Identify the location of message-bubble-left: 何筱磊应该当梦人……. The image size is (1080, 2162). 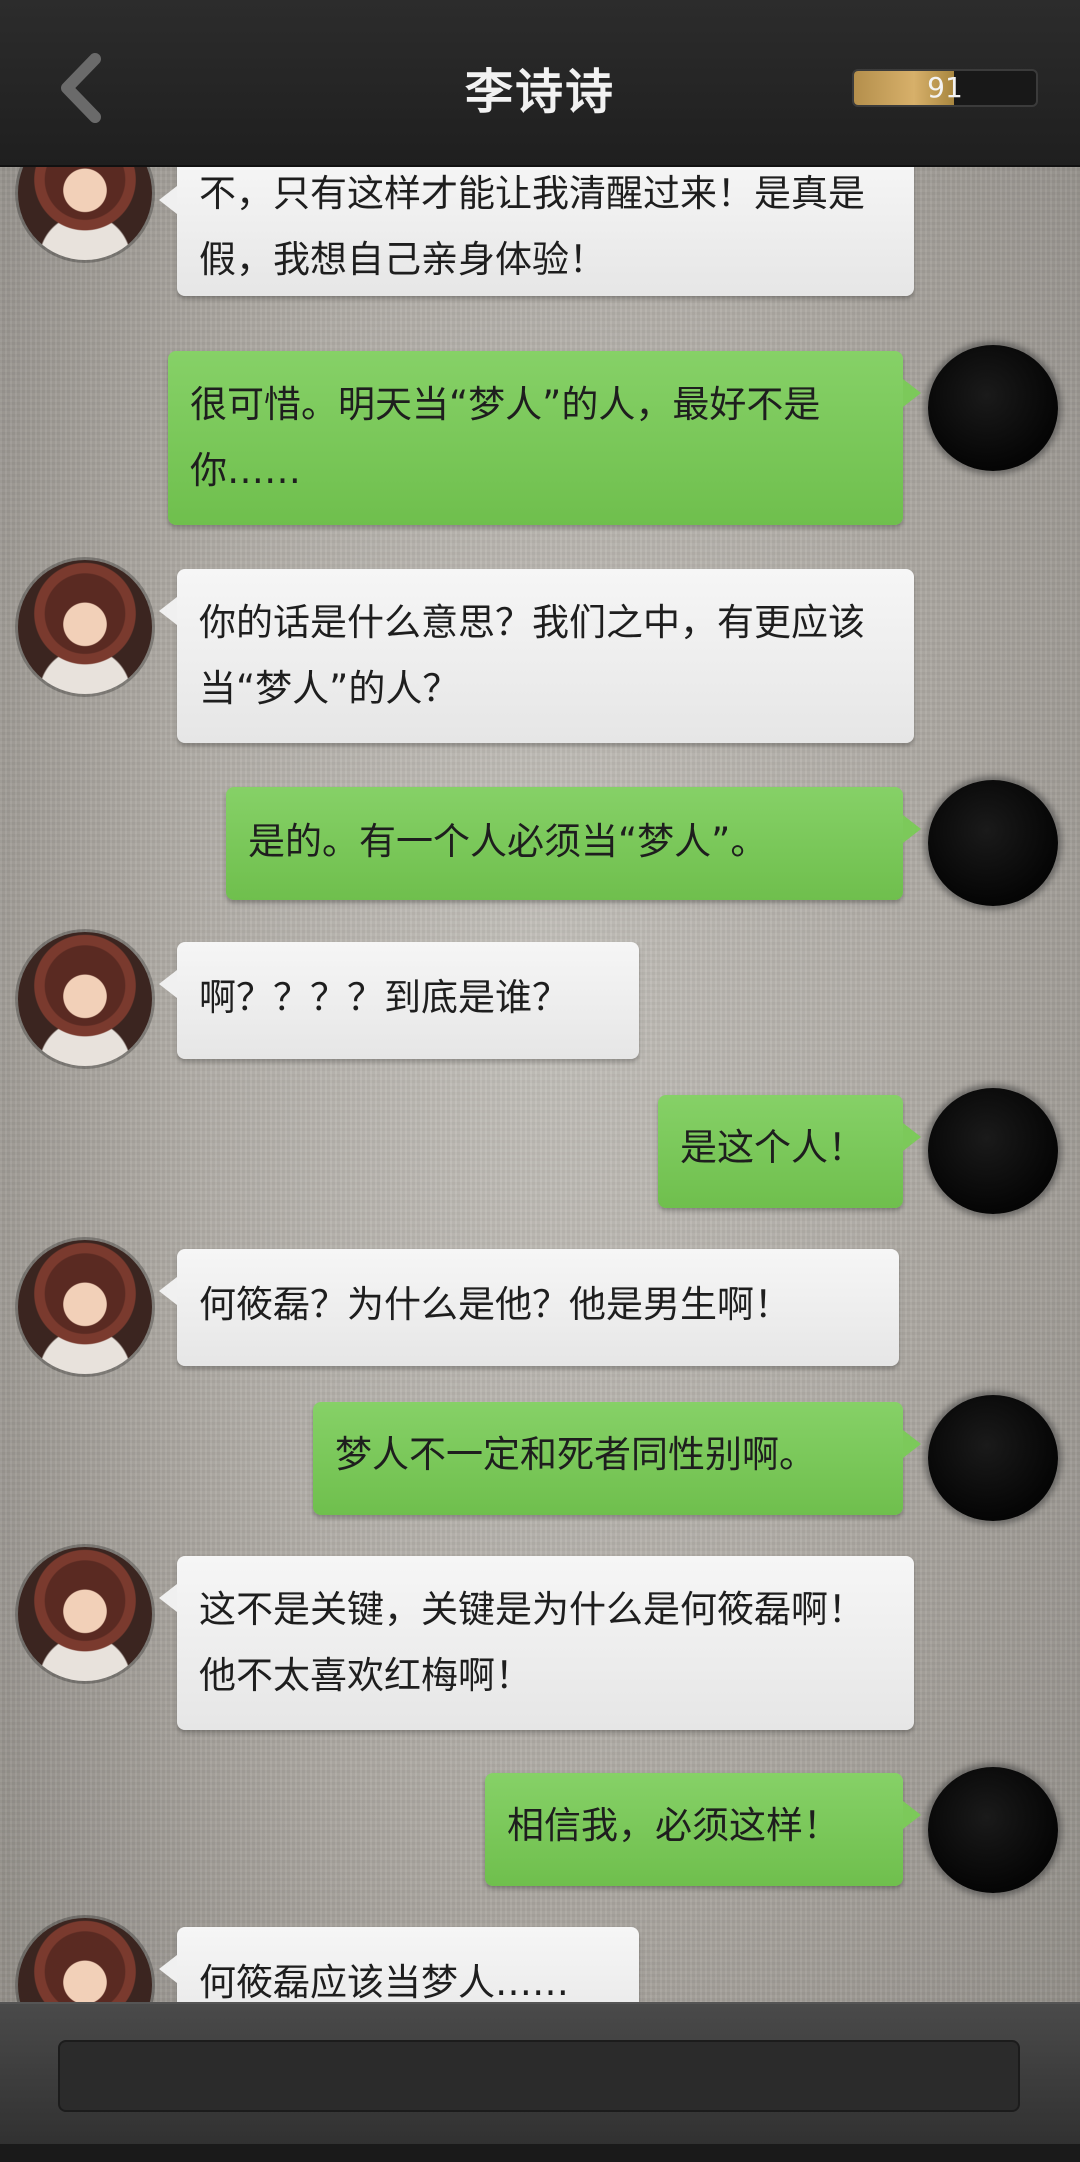
(399, 1964).